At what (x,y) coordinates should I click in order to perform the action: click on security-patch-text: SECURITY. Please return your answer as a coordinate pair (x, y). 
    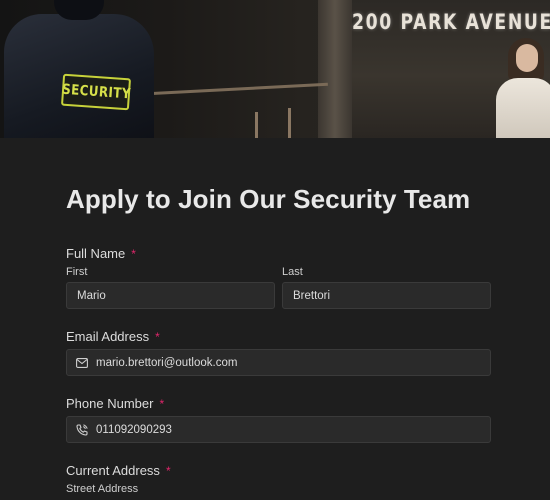
    Looking at the image, I should click on (96, 92).